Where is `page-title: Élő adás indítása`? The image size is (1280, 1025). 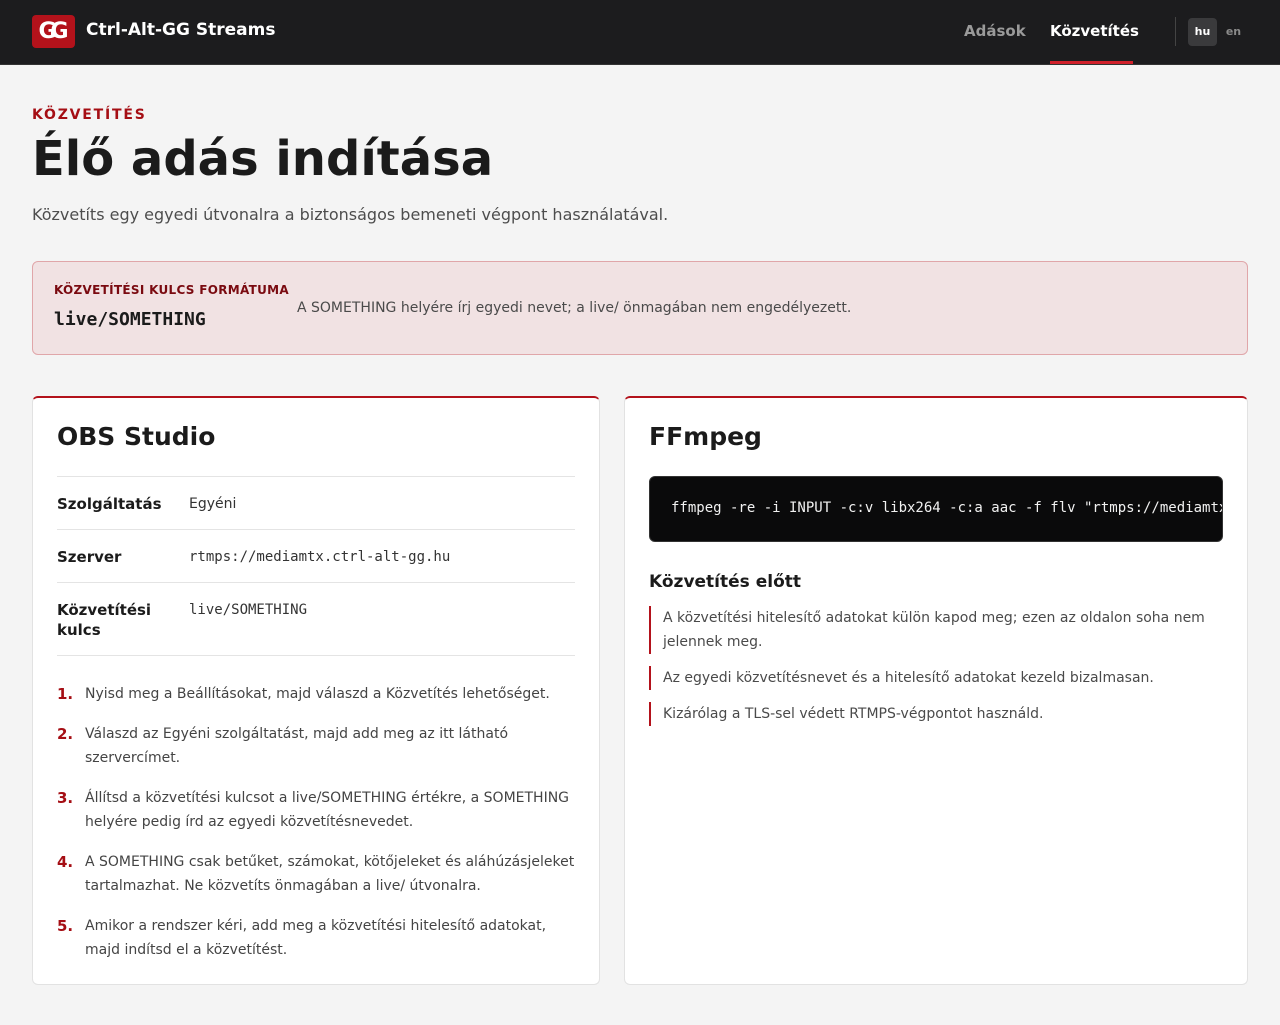 page-title: Élő adás indítása is located at coordinates (263, 159).